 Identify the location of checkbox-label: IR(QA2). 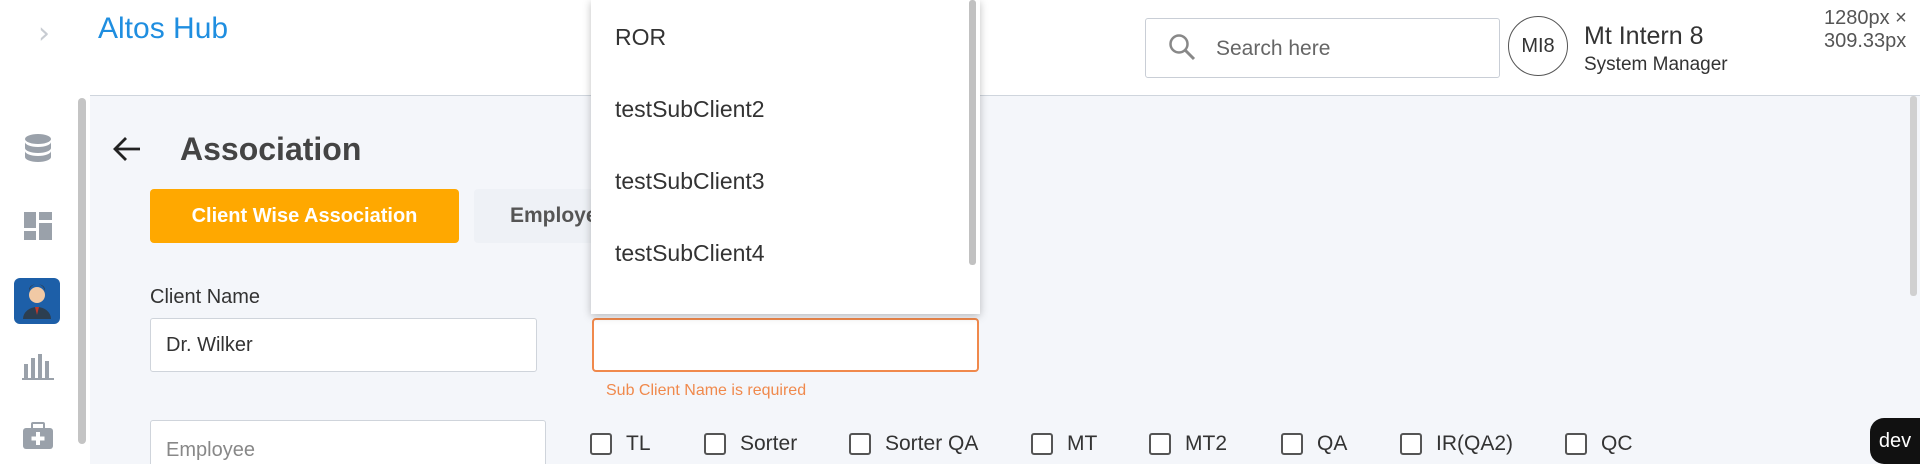
(1475, 443).